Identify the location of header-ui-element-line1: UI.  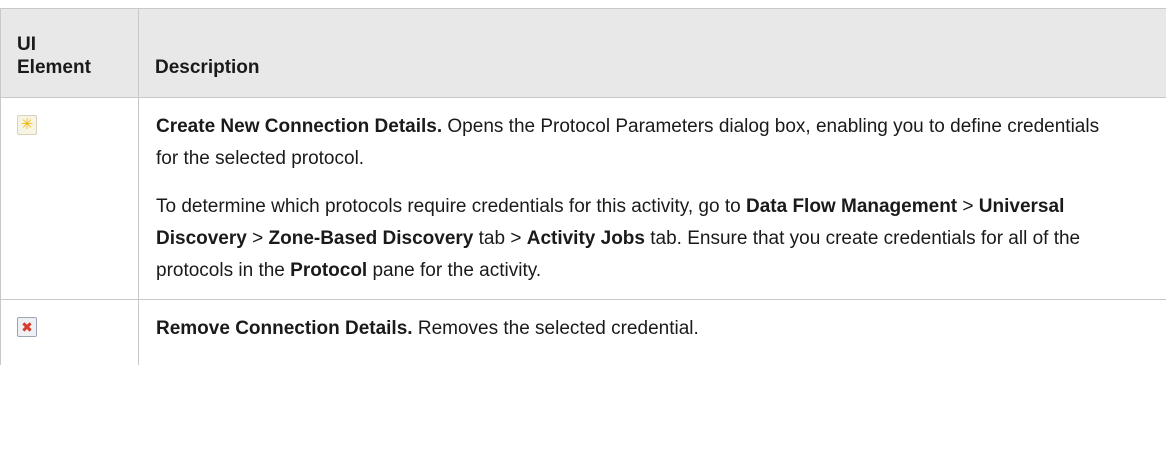
(26, 44).